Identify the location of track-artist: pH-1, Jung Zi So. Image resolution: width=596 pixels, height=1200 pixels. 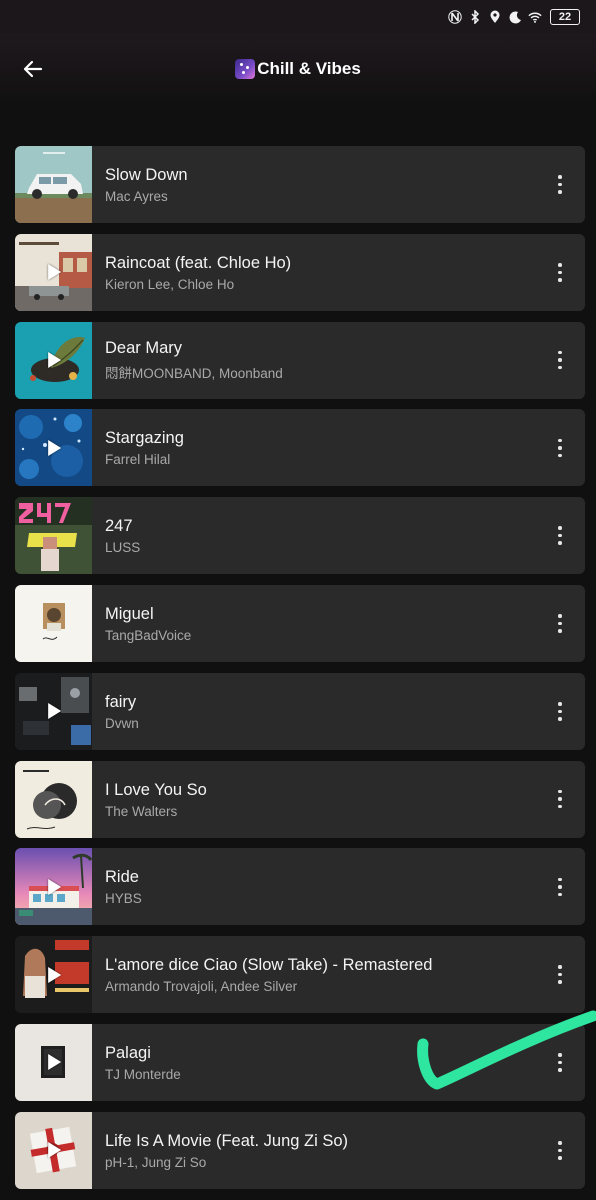
(156, 1162).